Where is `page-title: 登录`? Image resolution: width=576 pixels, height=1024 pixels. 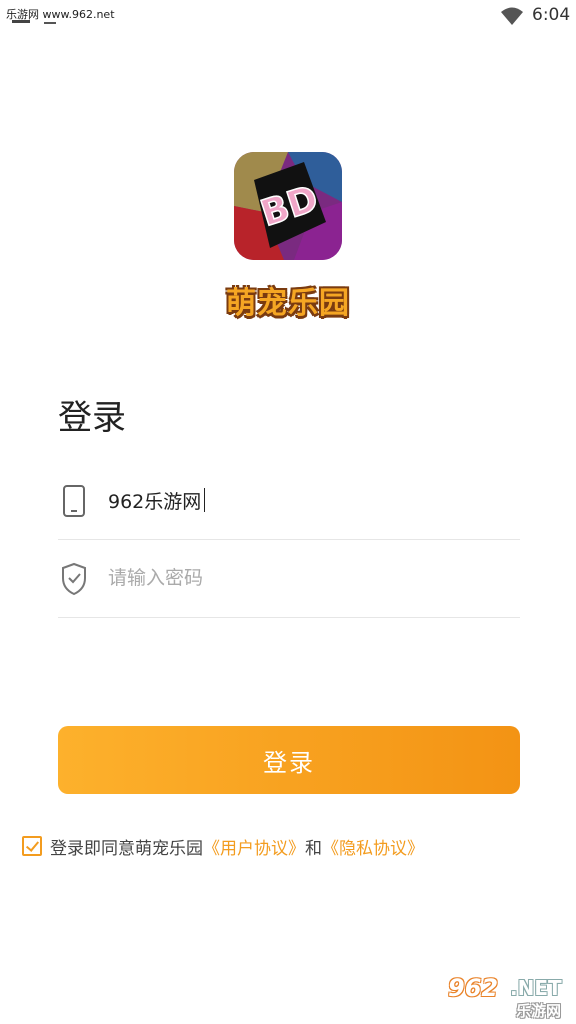 page-title: 登录 is located at coordinates (92, 418).